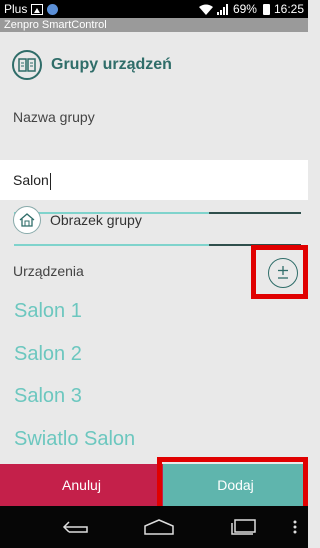 The width and height of the screenshot is (320, 548). I want to click on device-item: Salon 1, so click(48, 311).